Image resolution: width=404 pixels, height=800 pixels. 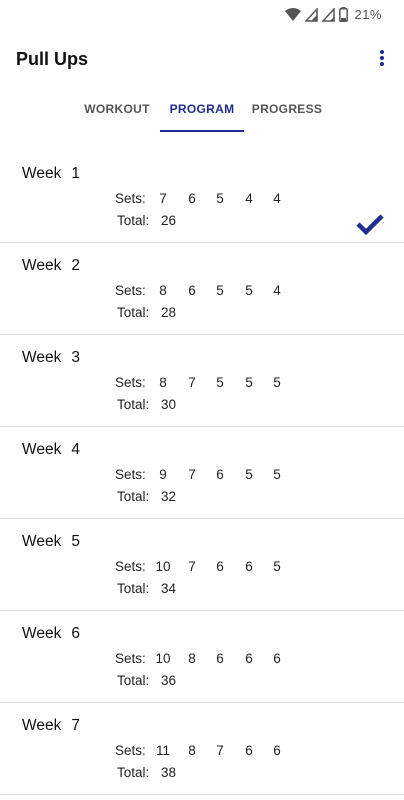 What do you see at coordinates (202, 657) in the screenshot?
I see `week-row: Week 6 Sets: 10 8 6 6 6 Total: 36` at bounding box center [202, 657].